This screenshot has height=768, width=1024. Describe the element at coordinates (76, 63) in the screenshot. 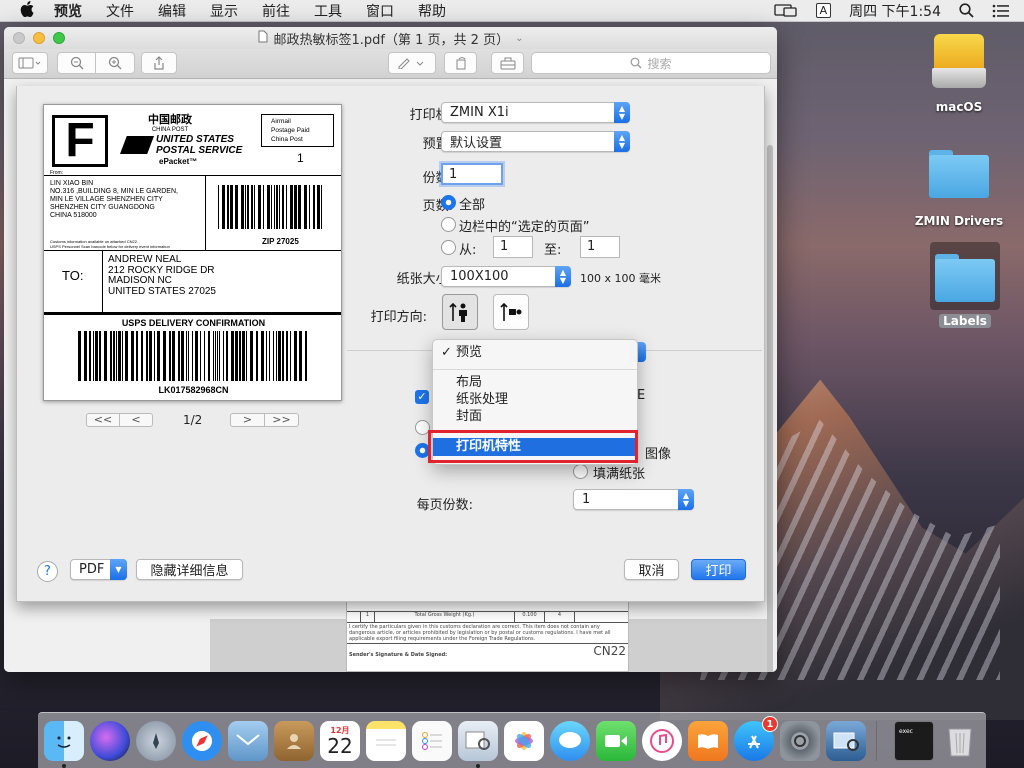

I see `zoom-out-button` at that location.